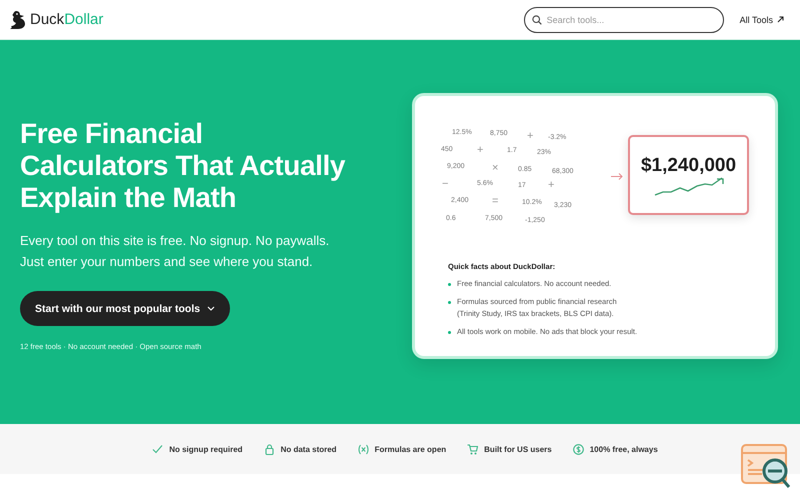 This screenshot has width=800, height=500. I want to click on duck-logo-icon, so click(17, 19).